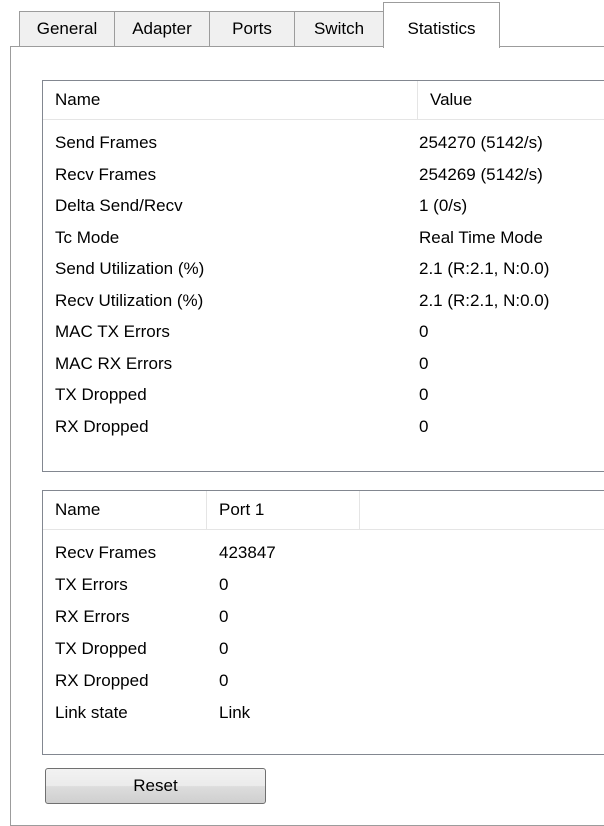 This screenshot has width=604, height=826. Describe the element at coordinates (235, 712) in the screenshot. I see `row-value: Link` at that location.